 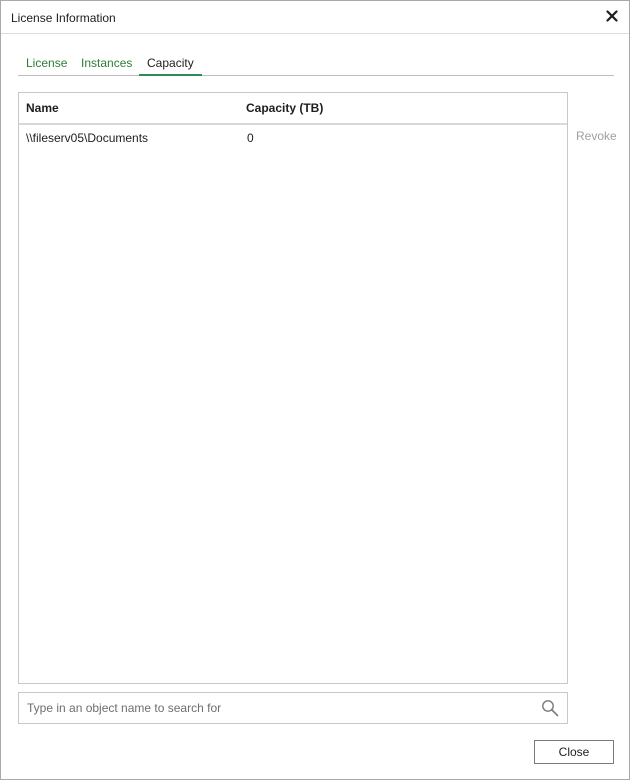 What do you see at coordinates (612, 16) in the screenshot?
I see `close-icon` at bounding box center [612, 16].